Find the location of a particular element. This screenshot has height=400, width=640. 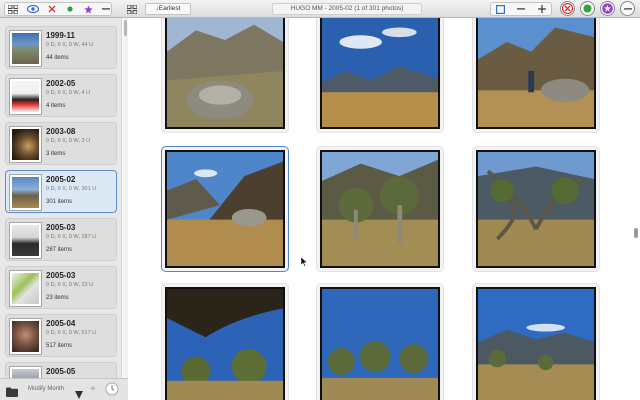

album-name: 2005-02 is located at coordinates (61, 179).